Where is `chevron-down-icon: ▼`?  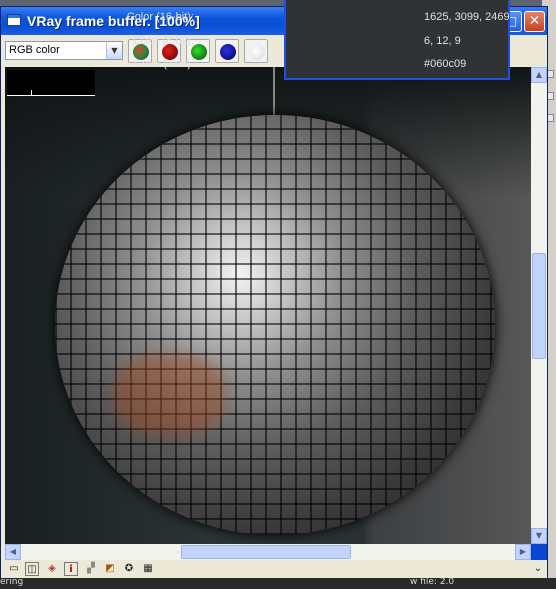
chevron-down-icon: ▼ is located at coordinates (114, 50).